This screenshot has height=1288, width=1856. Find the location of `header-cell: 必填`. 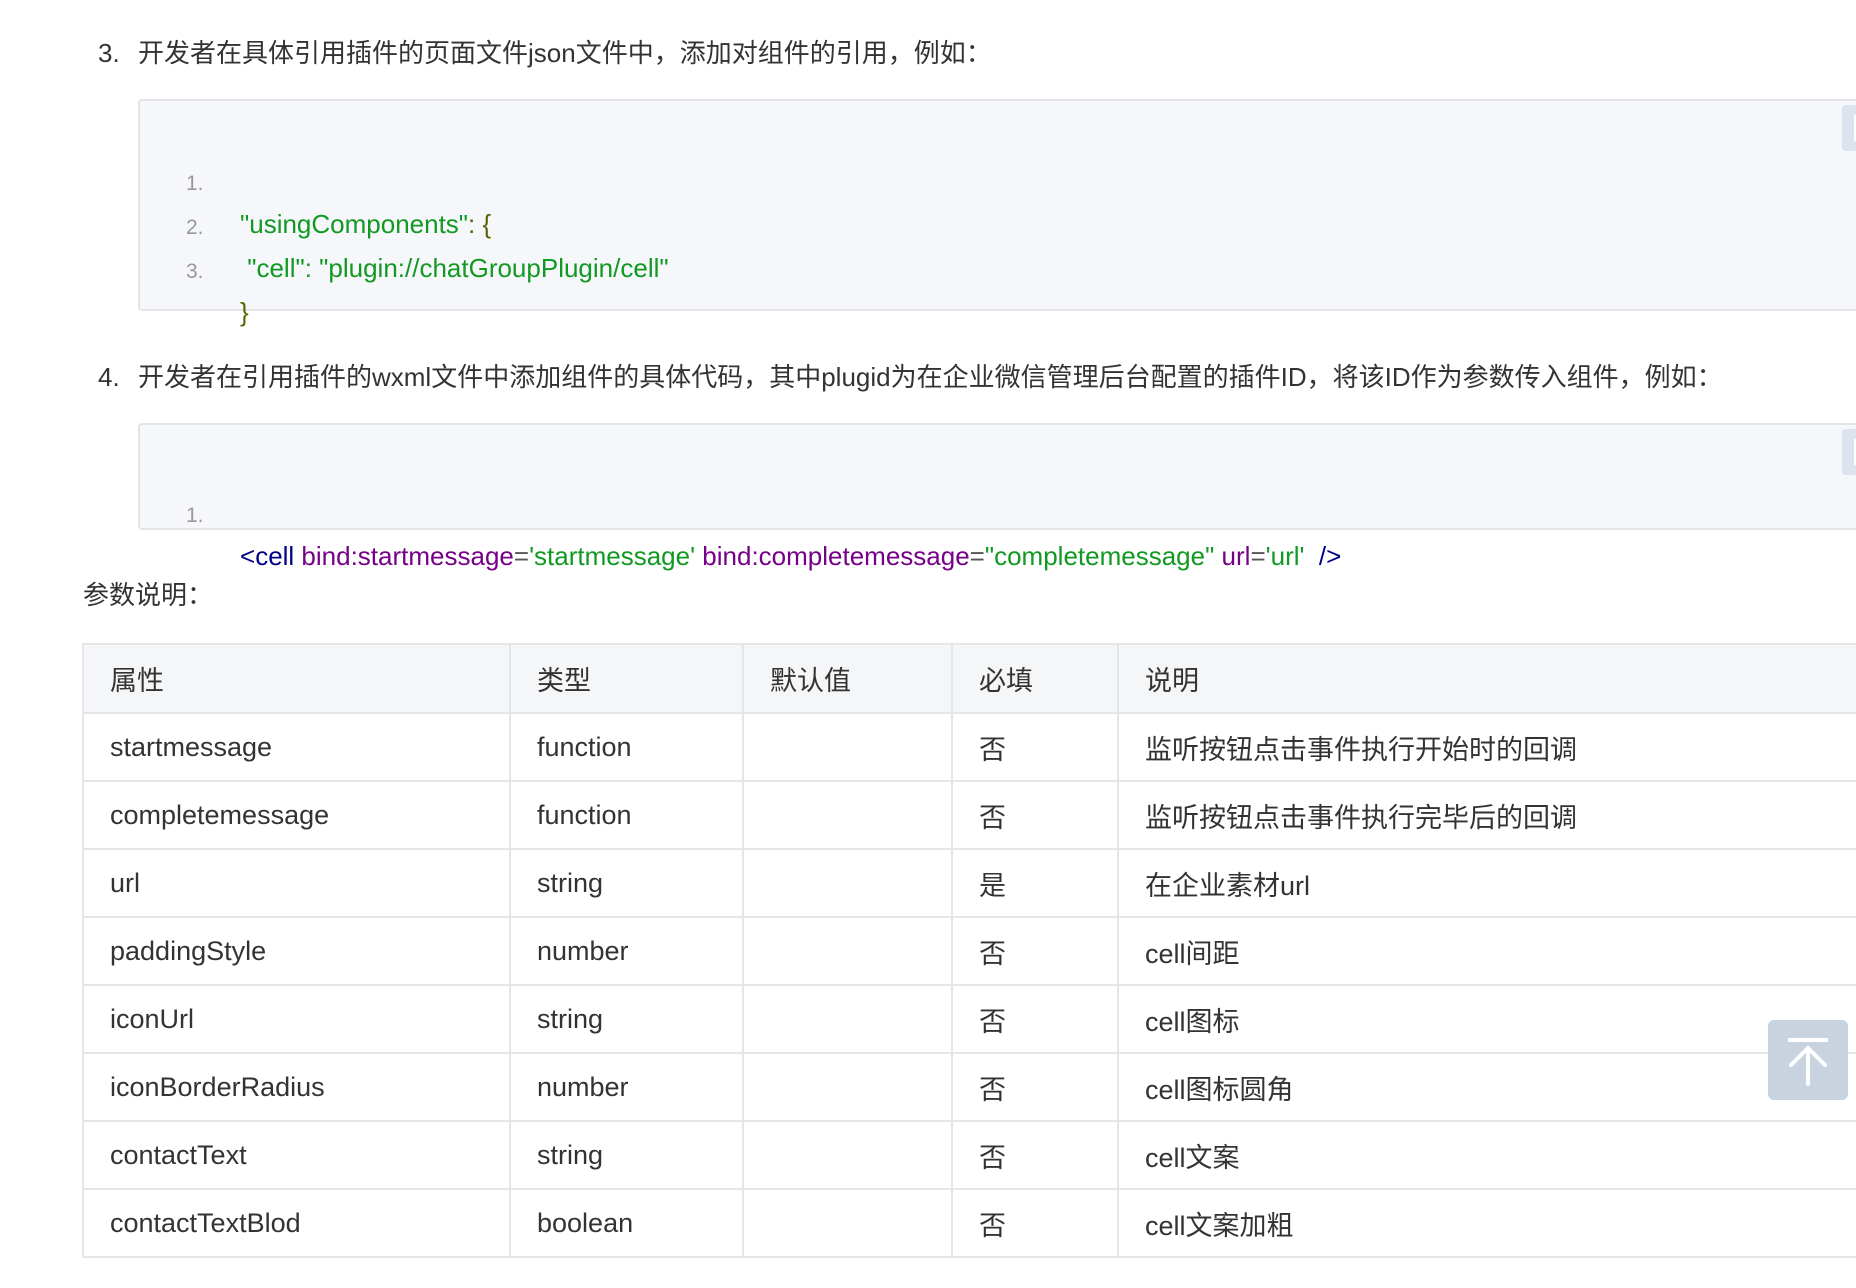

header-cell: 必填 is located at coordinates (1035, 678).